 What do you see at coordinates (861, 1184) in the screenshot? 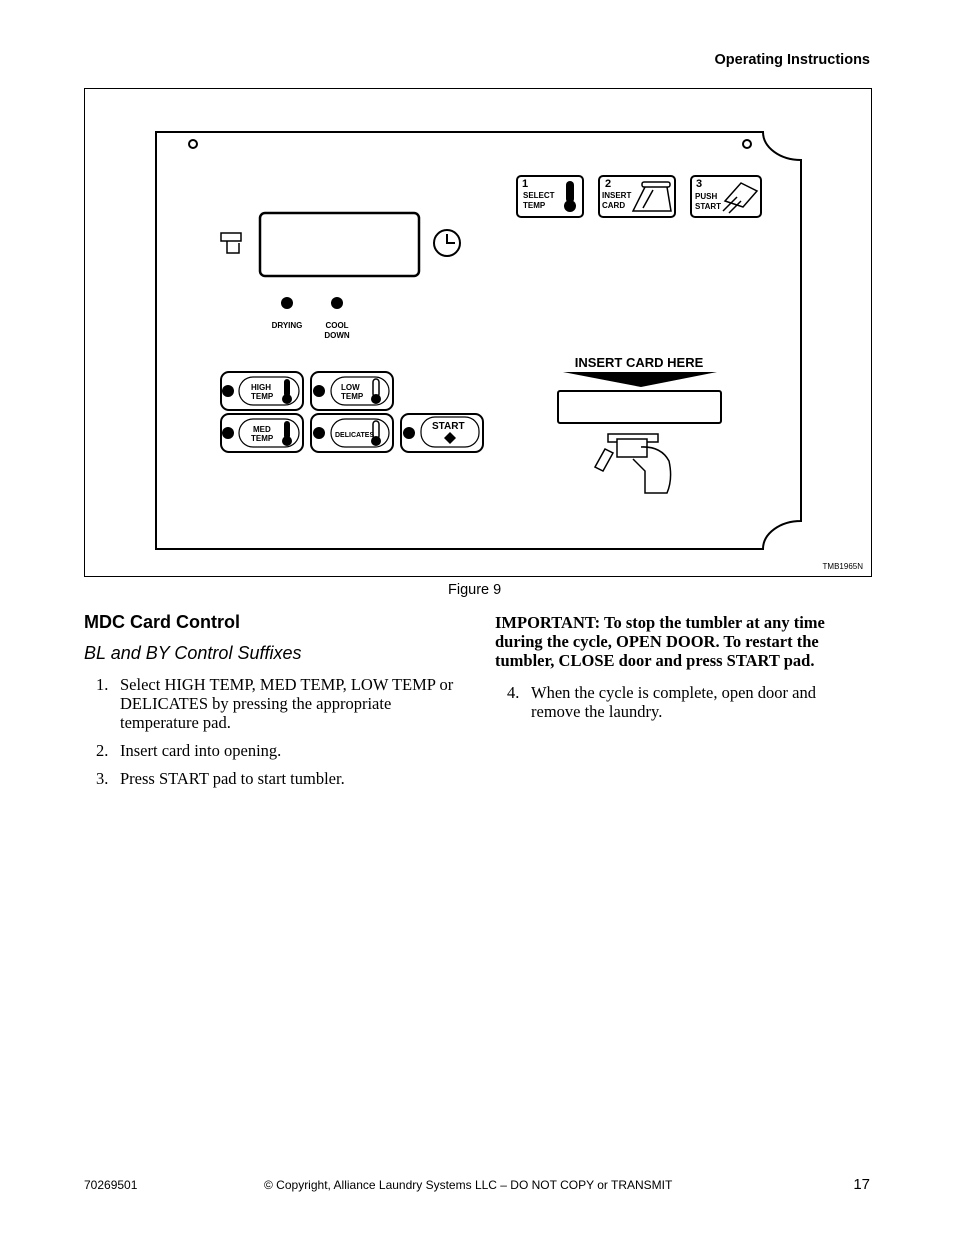
I see `page-number: 17` at bounding box center [861, 1184].